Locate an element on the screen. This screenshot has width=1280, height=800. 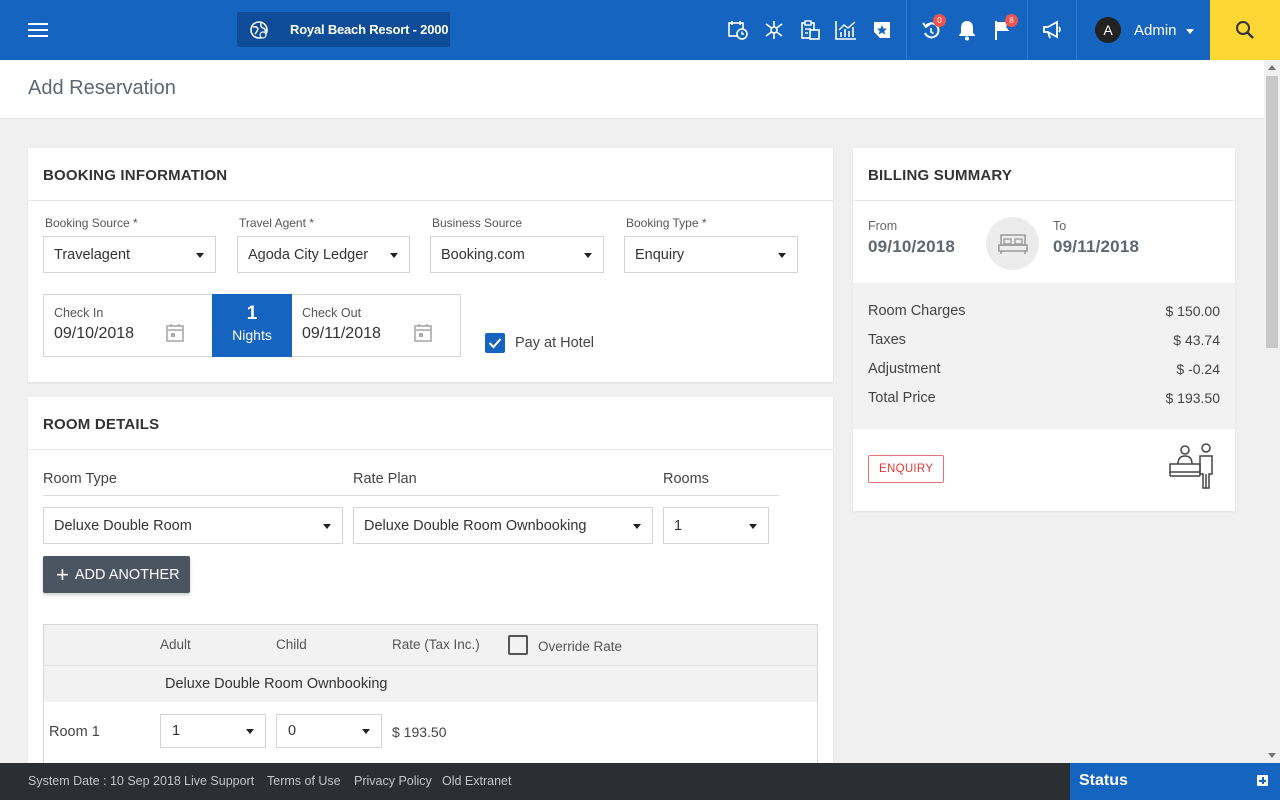
booking-information-title: BOOKING INFORMATION is located at coordinates (430, 174).